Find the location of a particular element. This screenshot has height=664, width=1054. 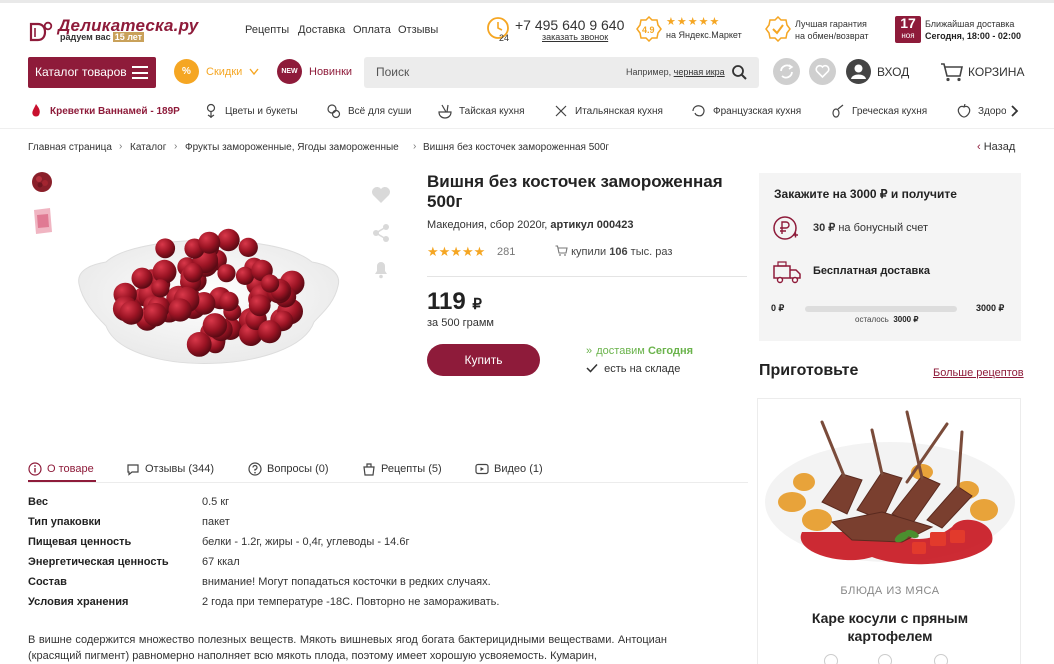

category-label: Всё для суши is located at coordinates (380, 111).